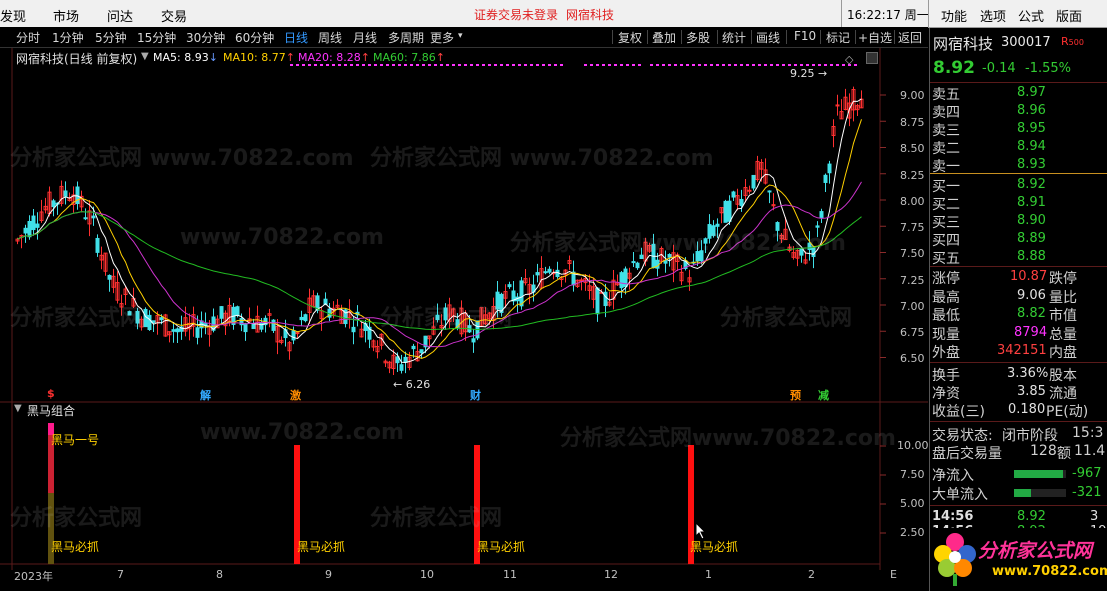  Describe the element at coordinates (913, 445) in the screenshot. I see `indicator-tick: 10.00` at that location.